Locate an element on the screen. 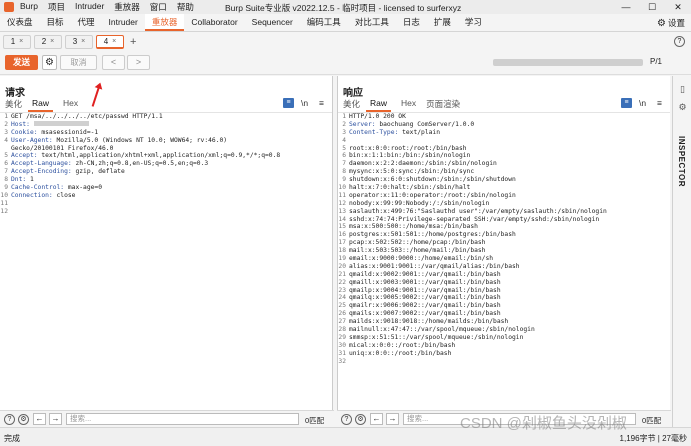 This screenshot has height=446, width=691. settings-button: ⚙ 设置 is located at coordinates (671, 23).